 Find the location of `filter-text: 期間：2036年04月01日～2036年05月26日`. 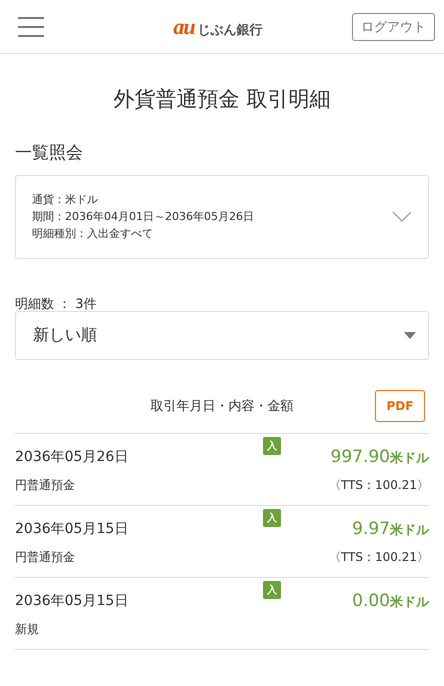

filter-text: 期間：2036年04月01日～2036年05月26日 is located at coordinates (143, 217).